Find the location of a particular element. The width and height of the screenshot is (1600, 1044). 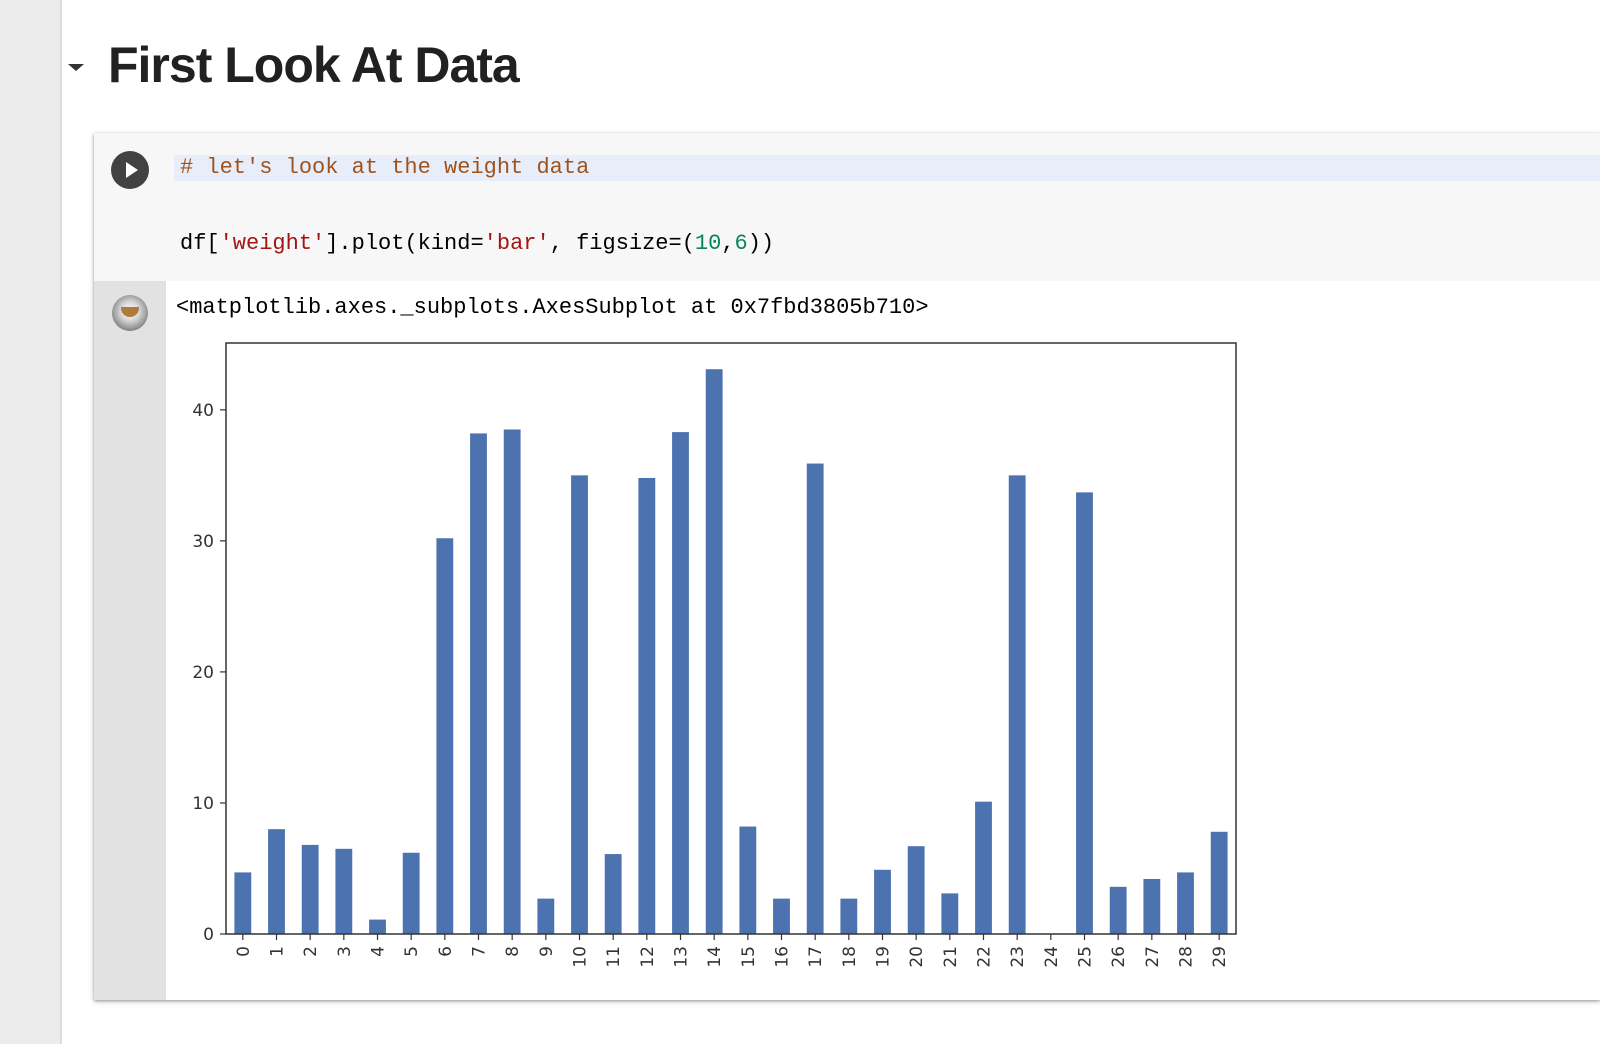

y-tick-label: 0 is located at coordinates (208, 935).